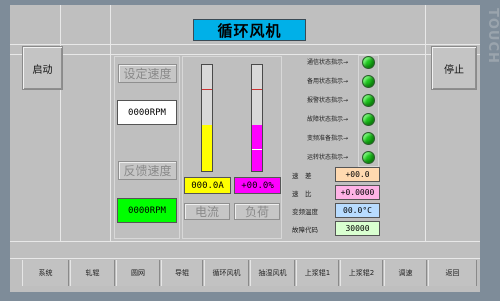 The image size is (500, 301). Describe the element at coordinates (305, 212) in the screenshot. I see `param-label: 变频温度` at that location.